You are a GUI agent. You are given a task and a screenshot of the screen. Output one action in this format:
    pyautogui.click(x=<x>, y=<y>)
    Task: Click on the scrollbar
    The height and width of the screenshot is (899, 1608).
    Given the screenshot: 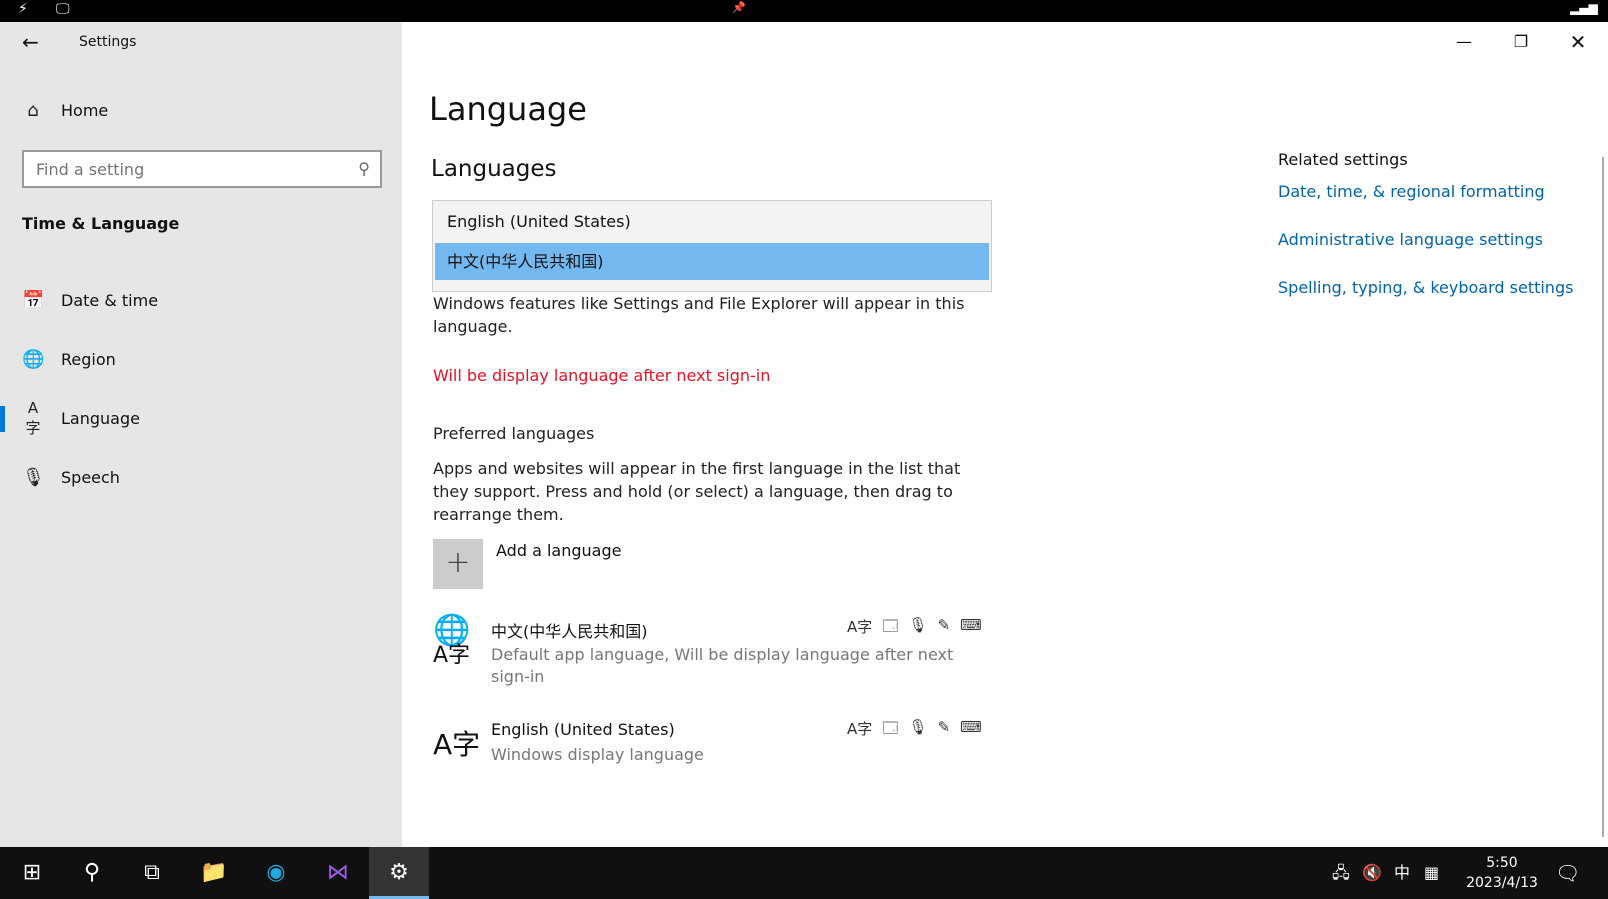 What is the action you would take?
    pyautogui.click(x=1603, y=497)
    